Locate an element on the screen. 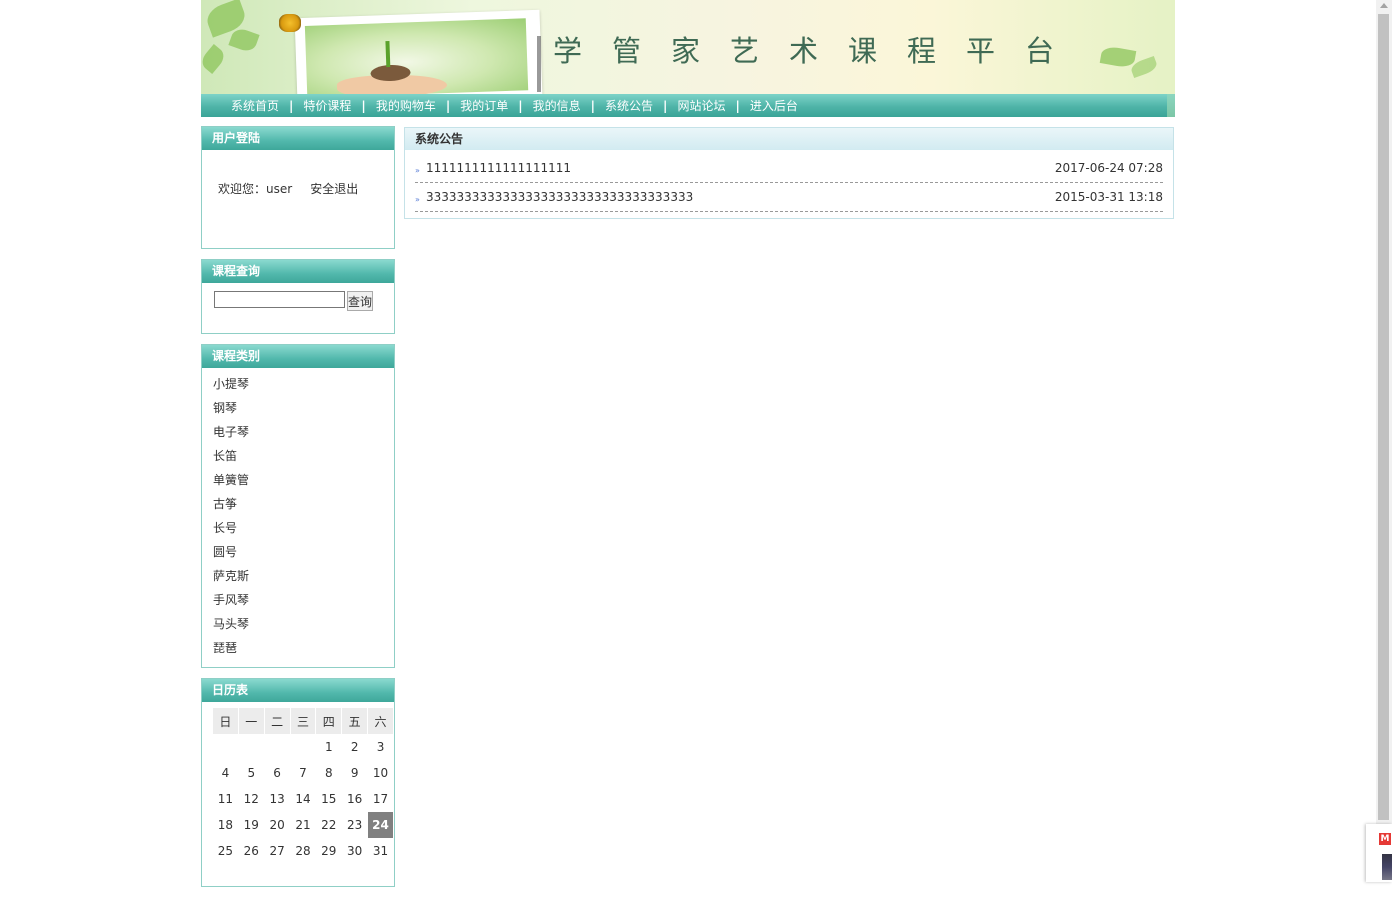 The image size is (1392, 897). calendar-day: 21 is located at coordinates (303, 825).